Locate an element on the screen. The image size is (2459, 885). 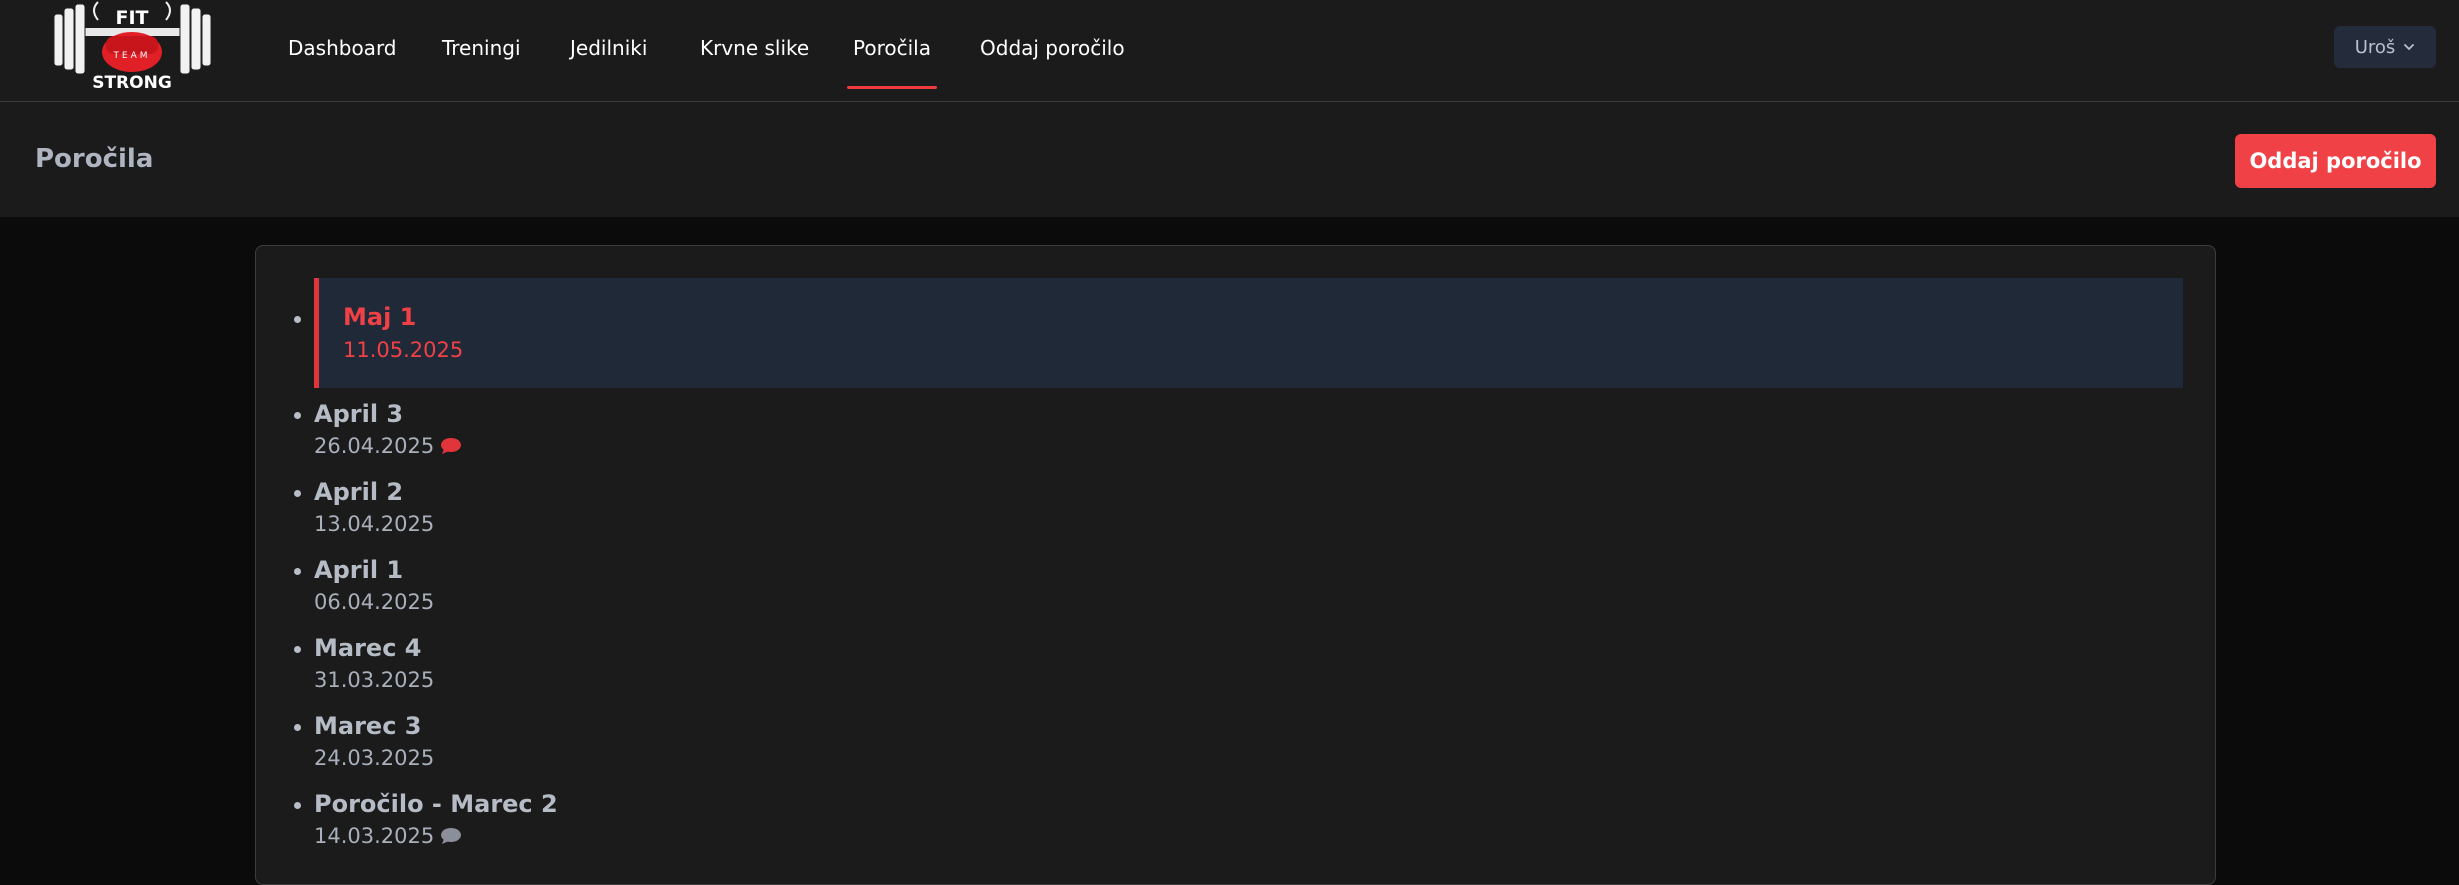
user-name: Uroš is located at coordinates (2375, 47).